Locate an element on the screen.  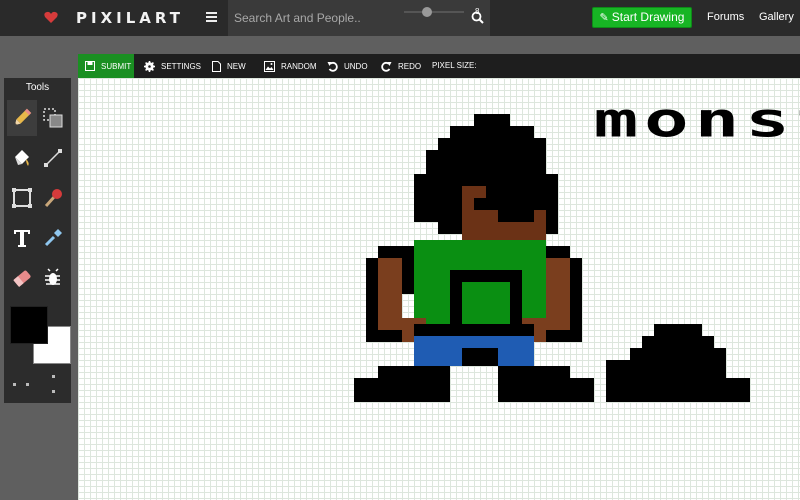
eyedropper-icon is located at coordinates (53, 238).